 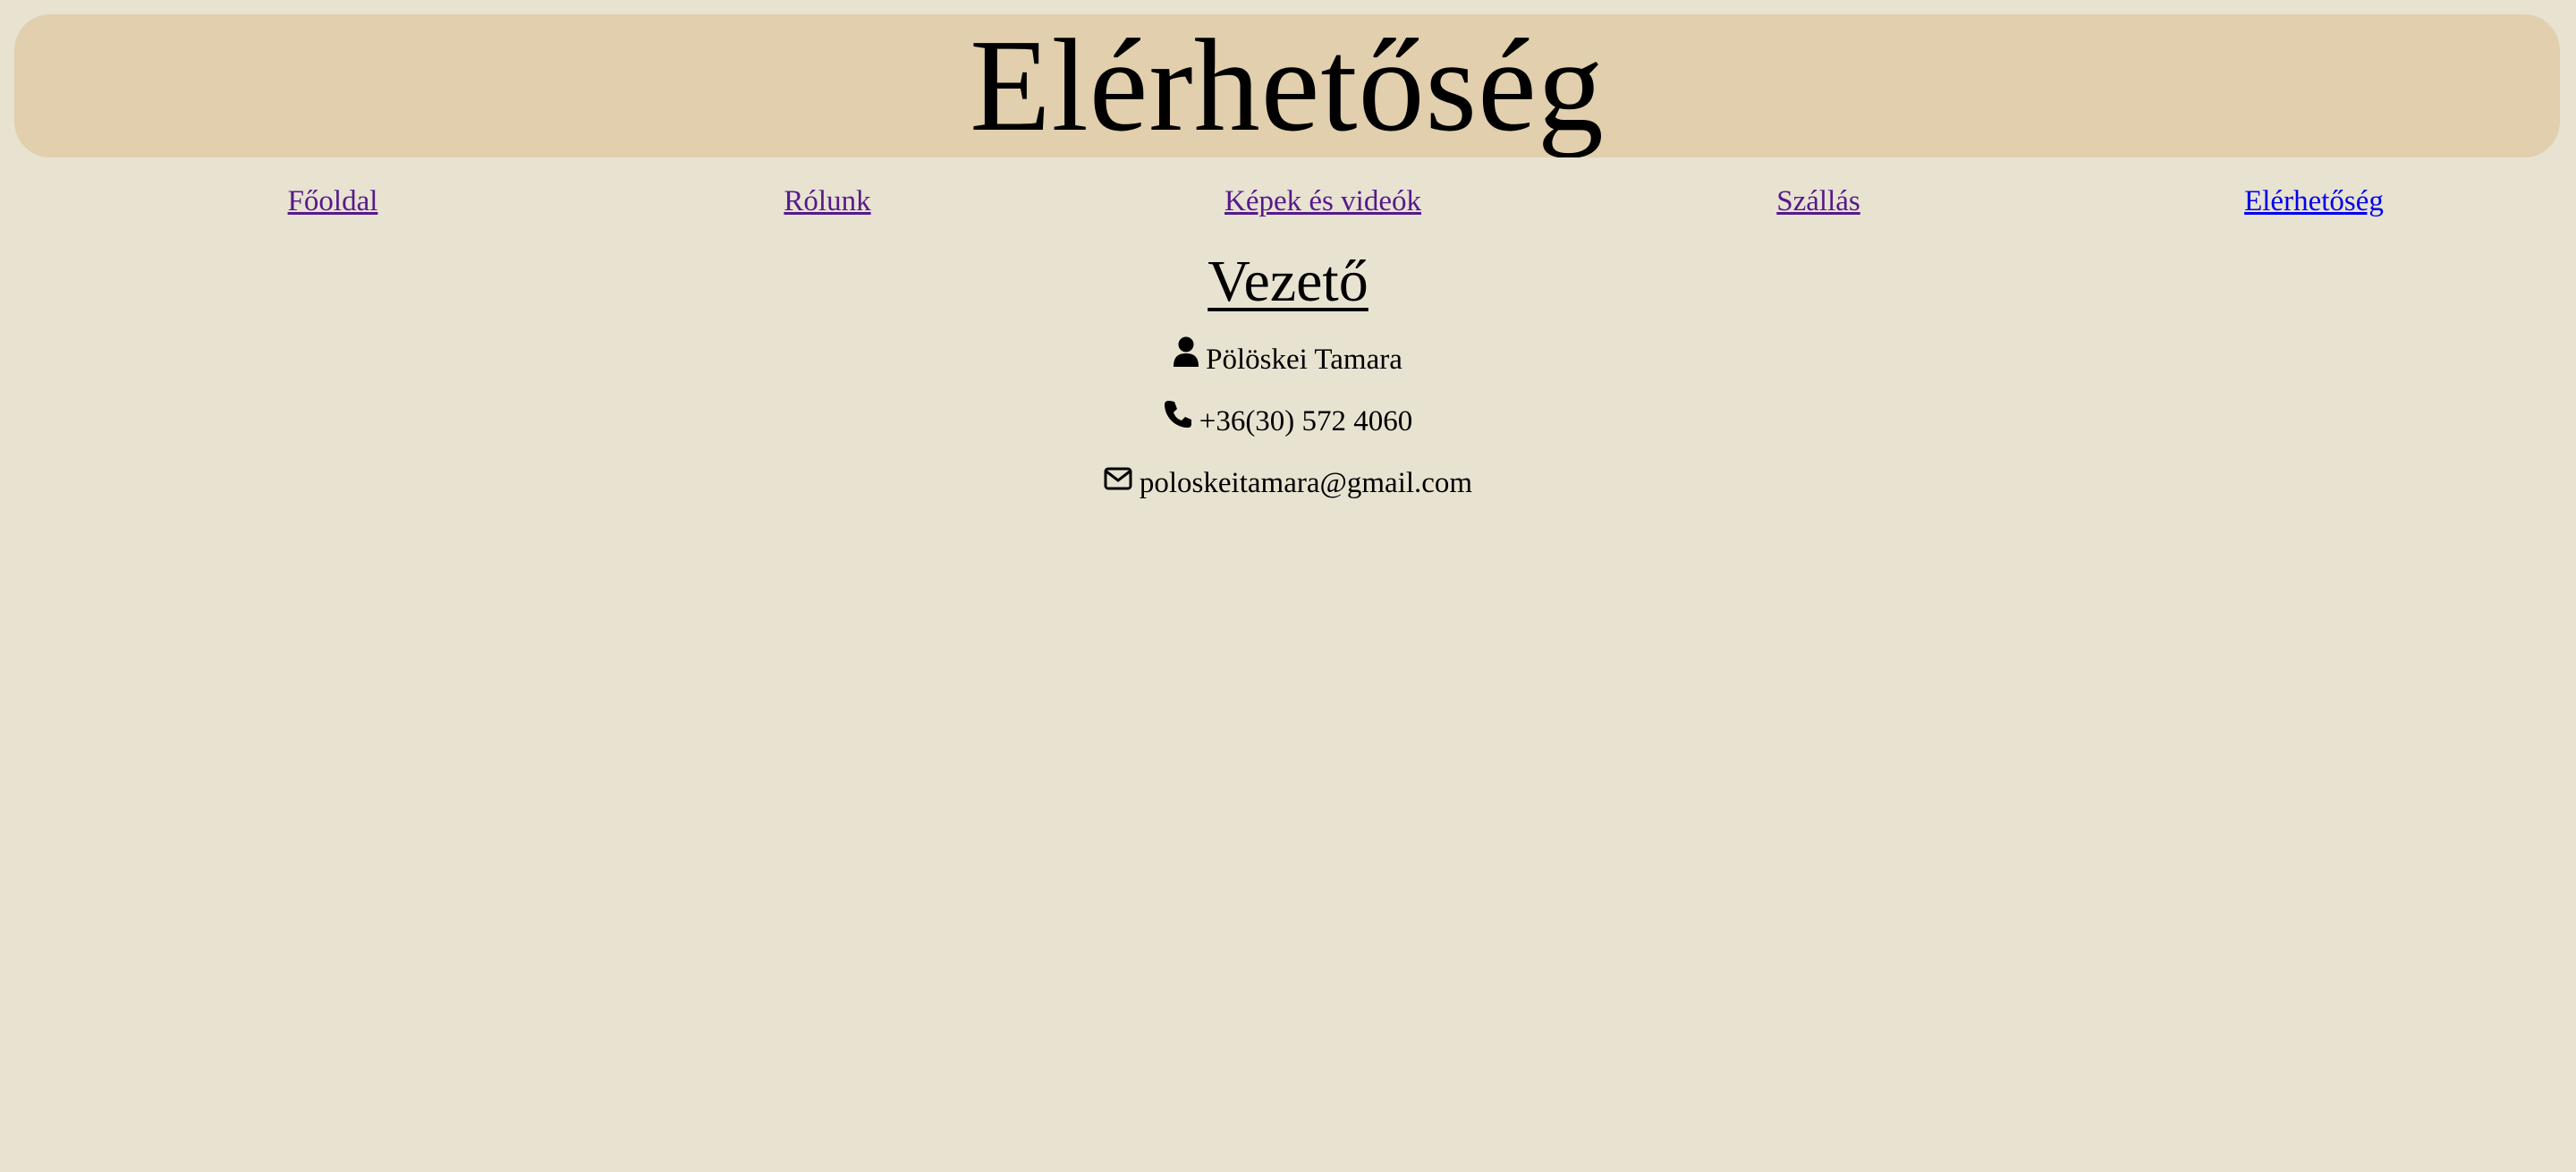 What do you see at coordinates (2314, 202) in the screenshot?
I see `nav-link-elerhetoseg: Elérhetőség` at bounding box center [2314, 202].